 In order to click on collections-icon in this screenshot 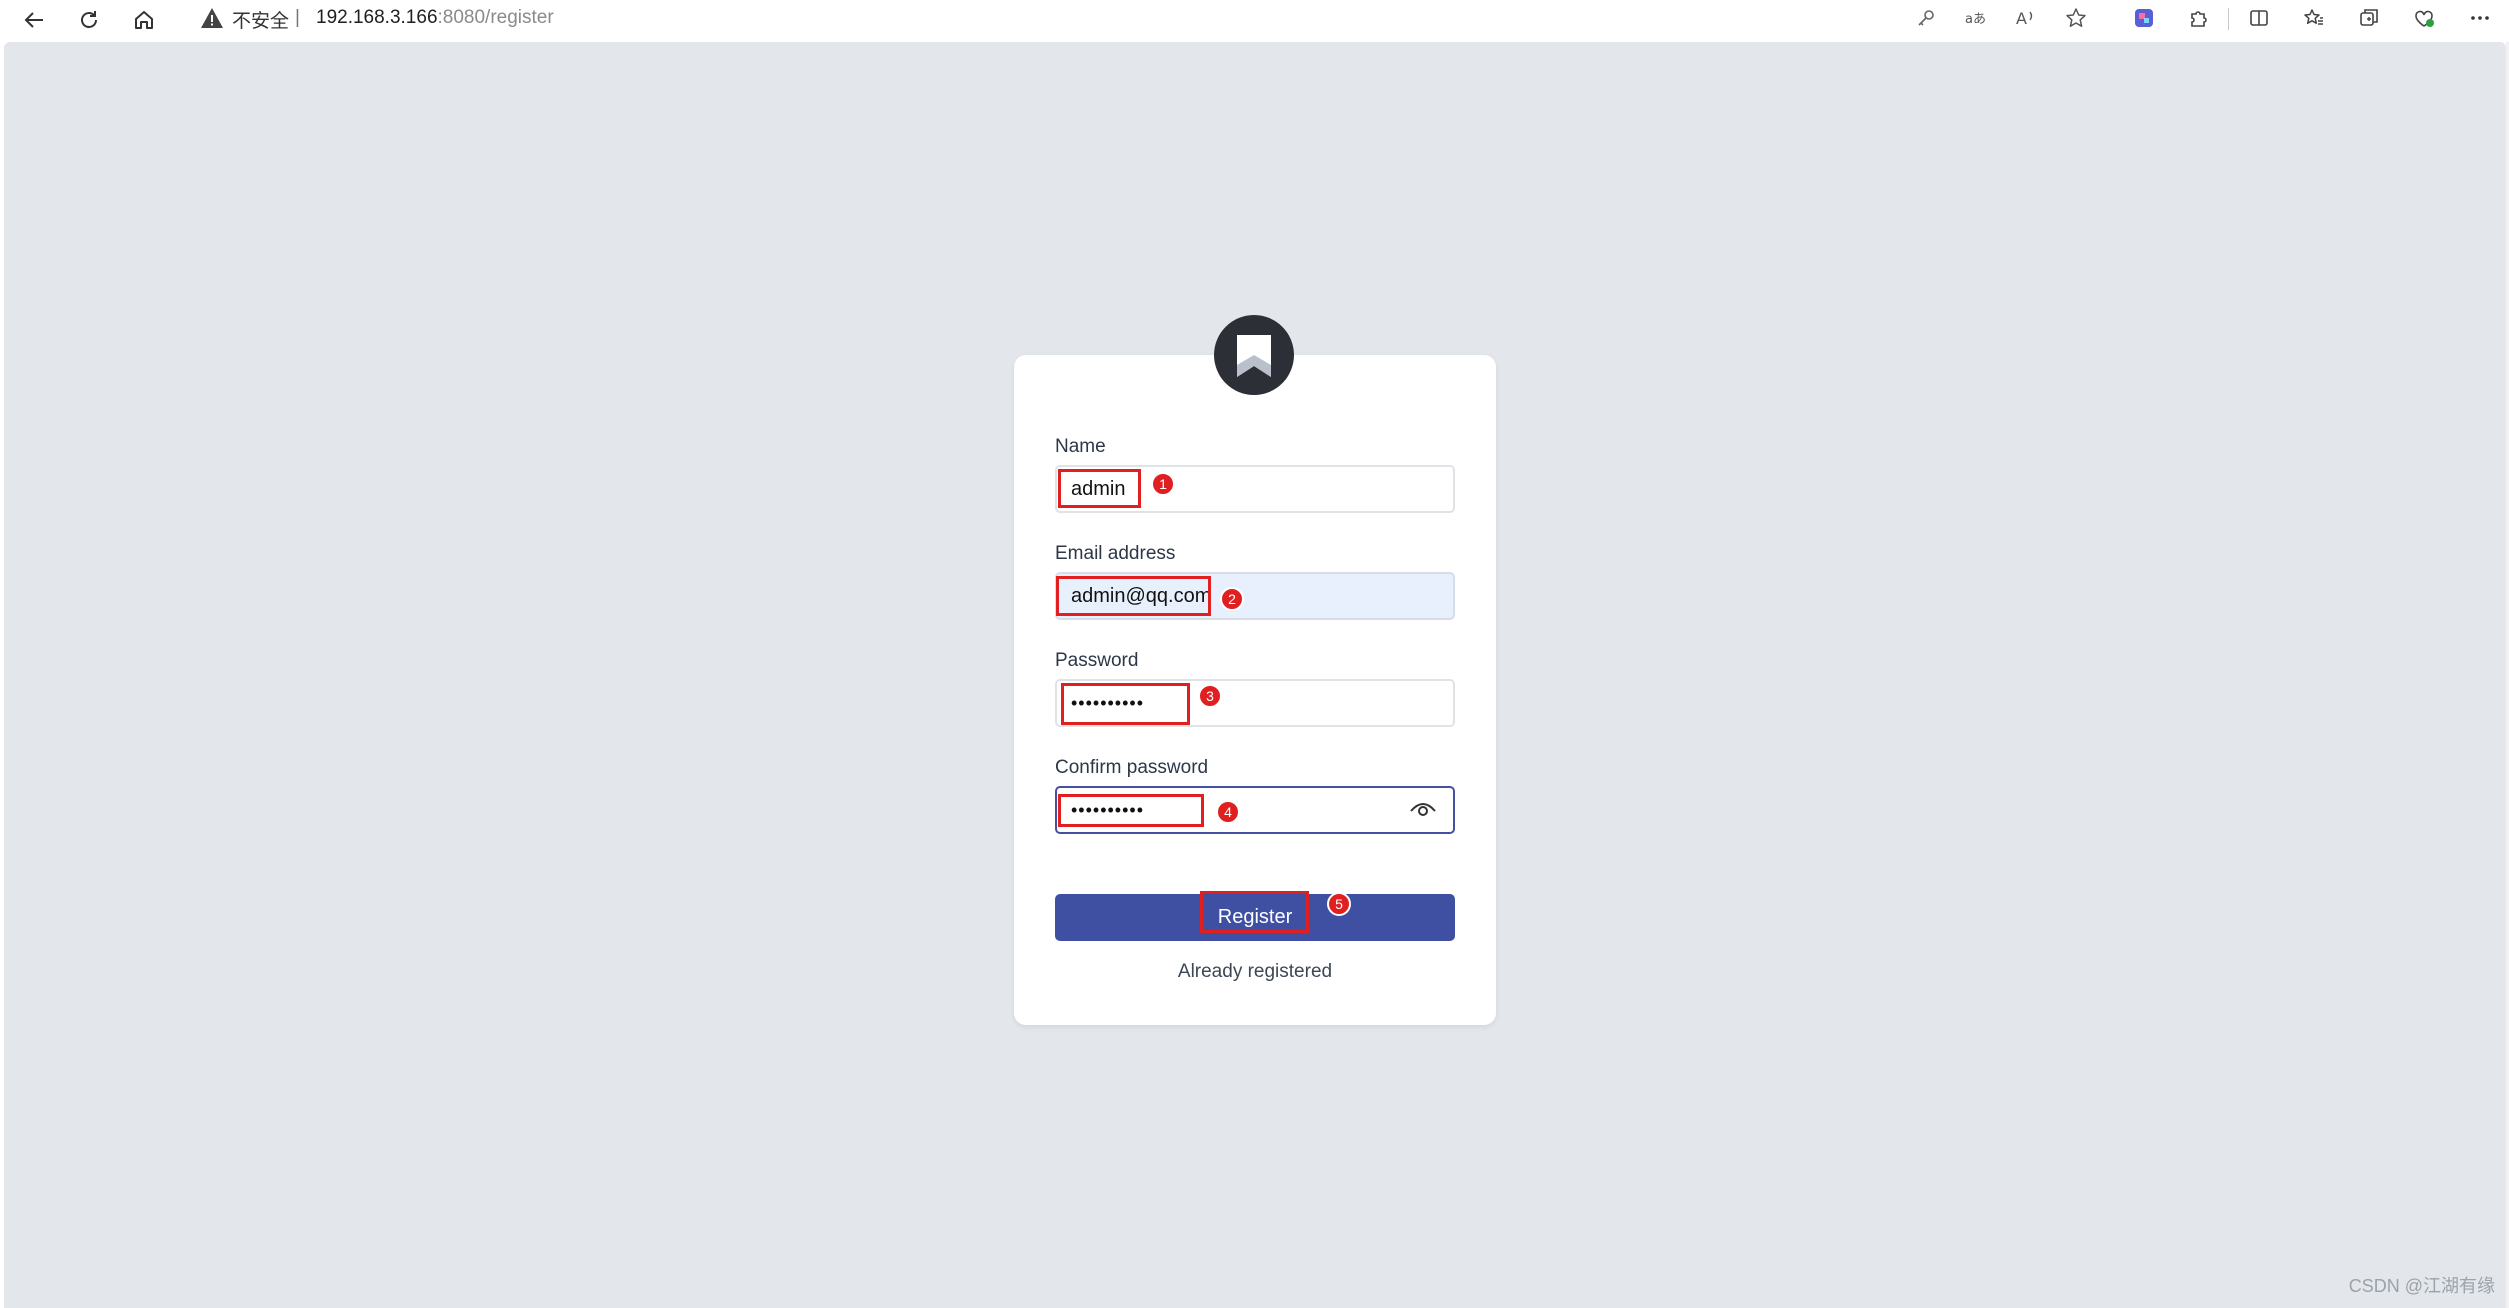, I will do `click(2369, 18)`.